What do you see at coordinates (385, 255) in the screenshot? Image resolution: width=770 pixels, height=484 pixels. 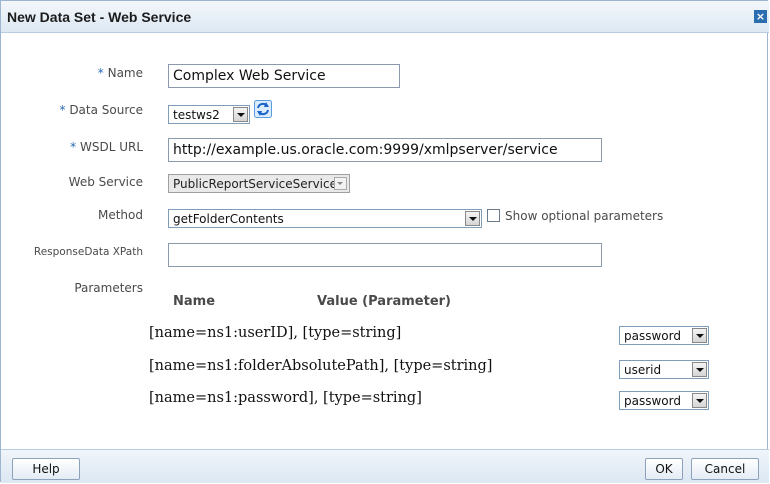 I see `response-xpath-input` at bounding box center [385, 255].